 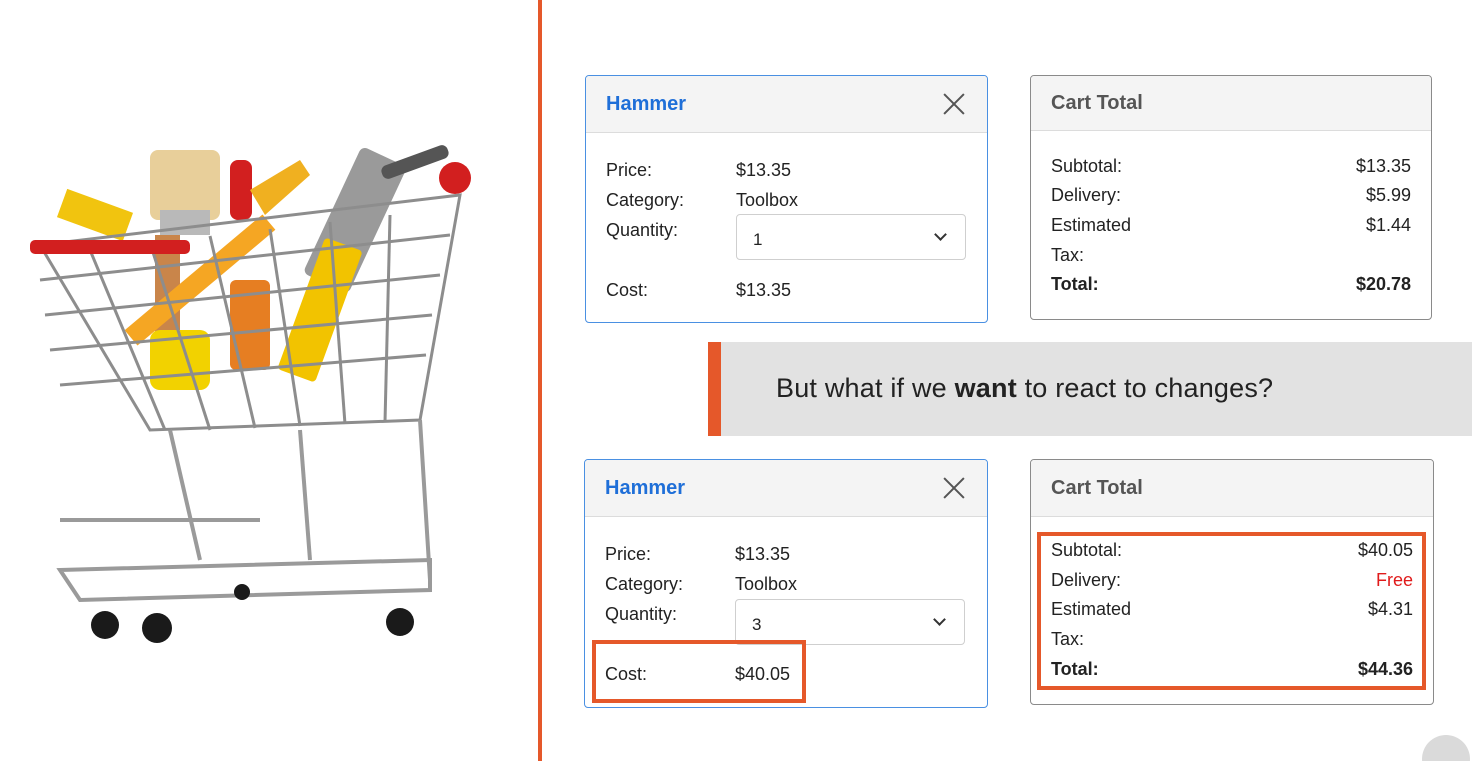 I want to click on cart-total-highlight-box, so click(x=1231, y=611).